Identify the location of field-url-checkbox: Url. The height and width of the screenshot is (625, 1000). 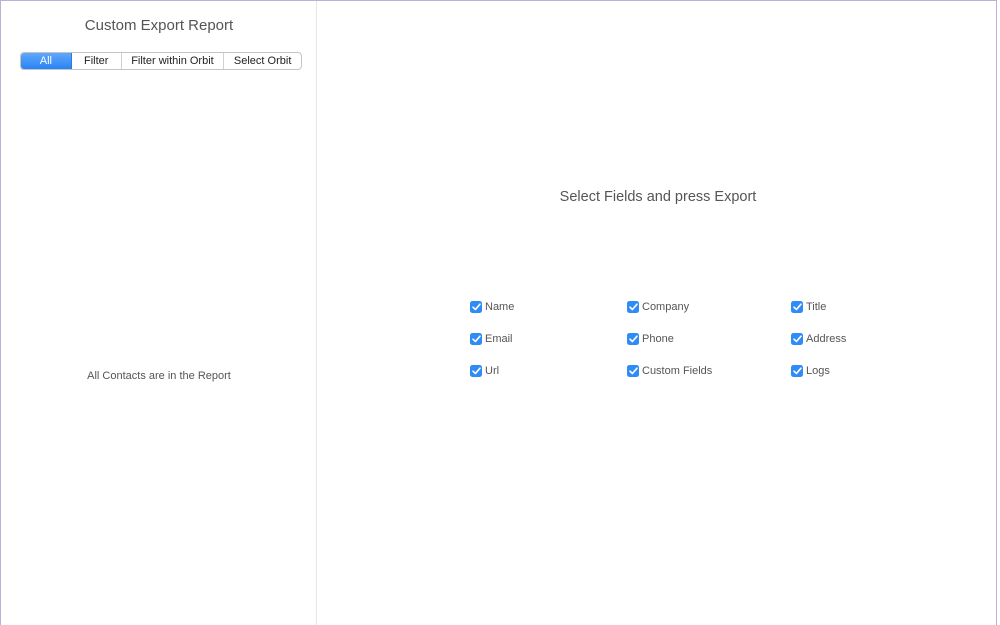
(484, 371).